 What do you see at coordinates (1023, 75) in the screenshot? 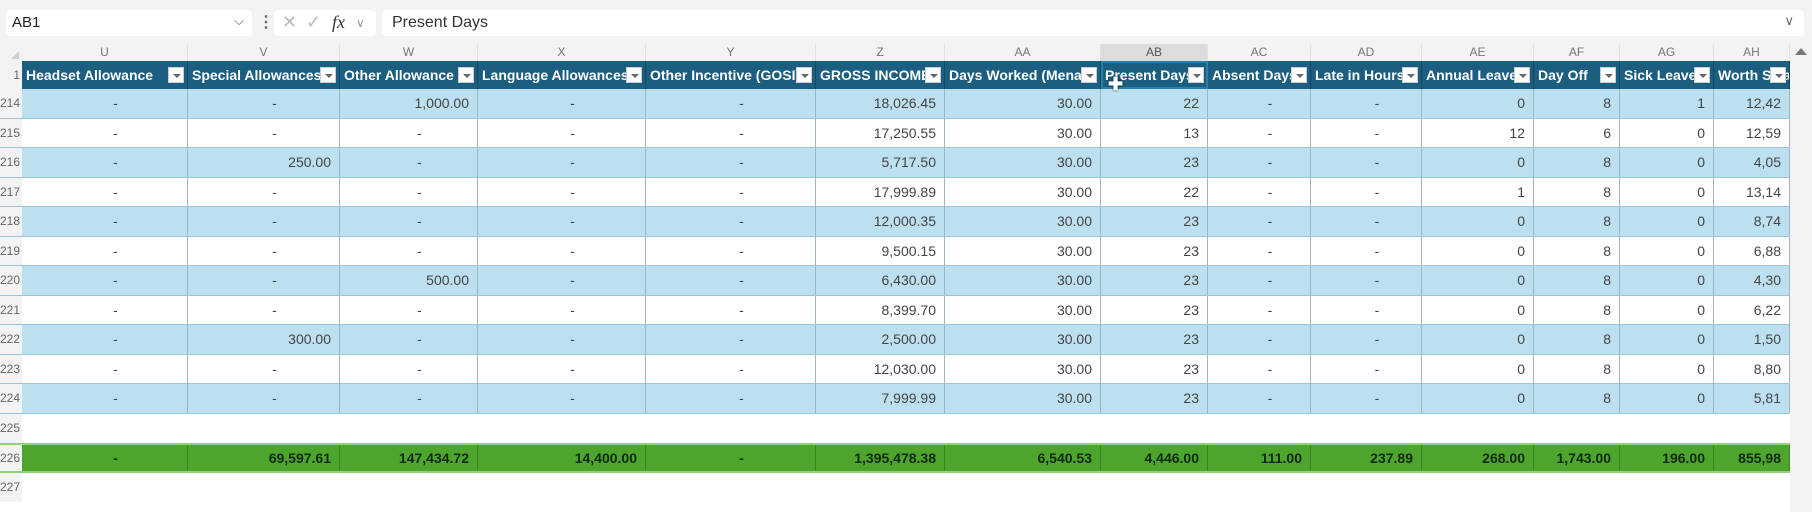
I see `header-cell-aa: Days Worked (Mena)` at bounding box center [1023, 75].